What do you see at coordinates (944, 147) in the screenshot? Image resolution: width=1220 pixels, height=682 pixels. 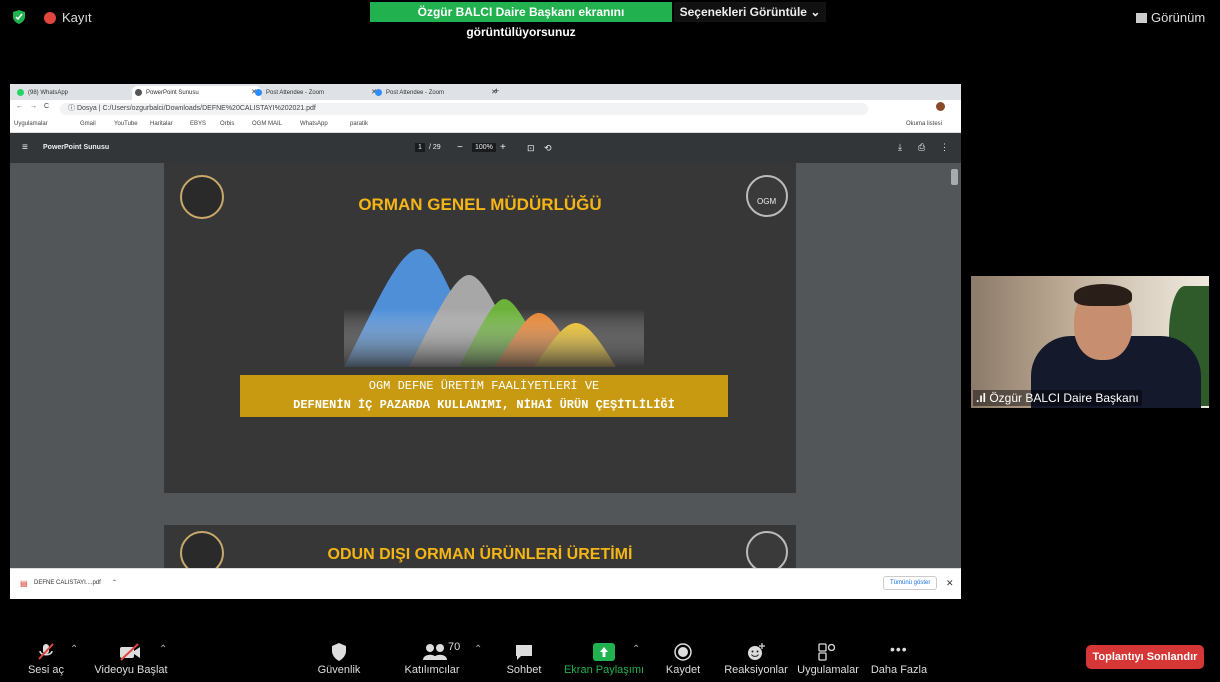 I see `more-icon: ⋮` at bounding box center [944, 147].